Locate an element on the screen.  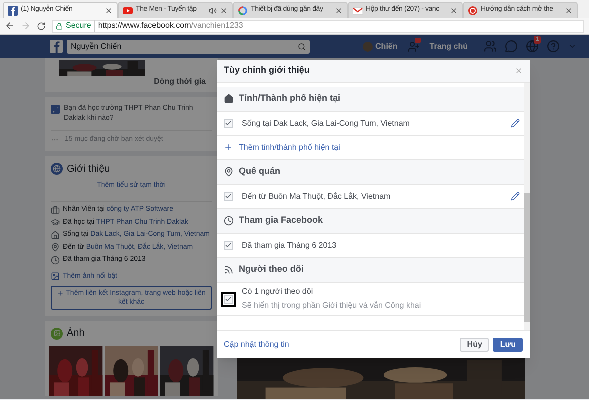
scrollbar is located at coordinates (527, 206).